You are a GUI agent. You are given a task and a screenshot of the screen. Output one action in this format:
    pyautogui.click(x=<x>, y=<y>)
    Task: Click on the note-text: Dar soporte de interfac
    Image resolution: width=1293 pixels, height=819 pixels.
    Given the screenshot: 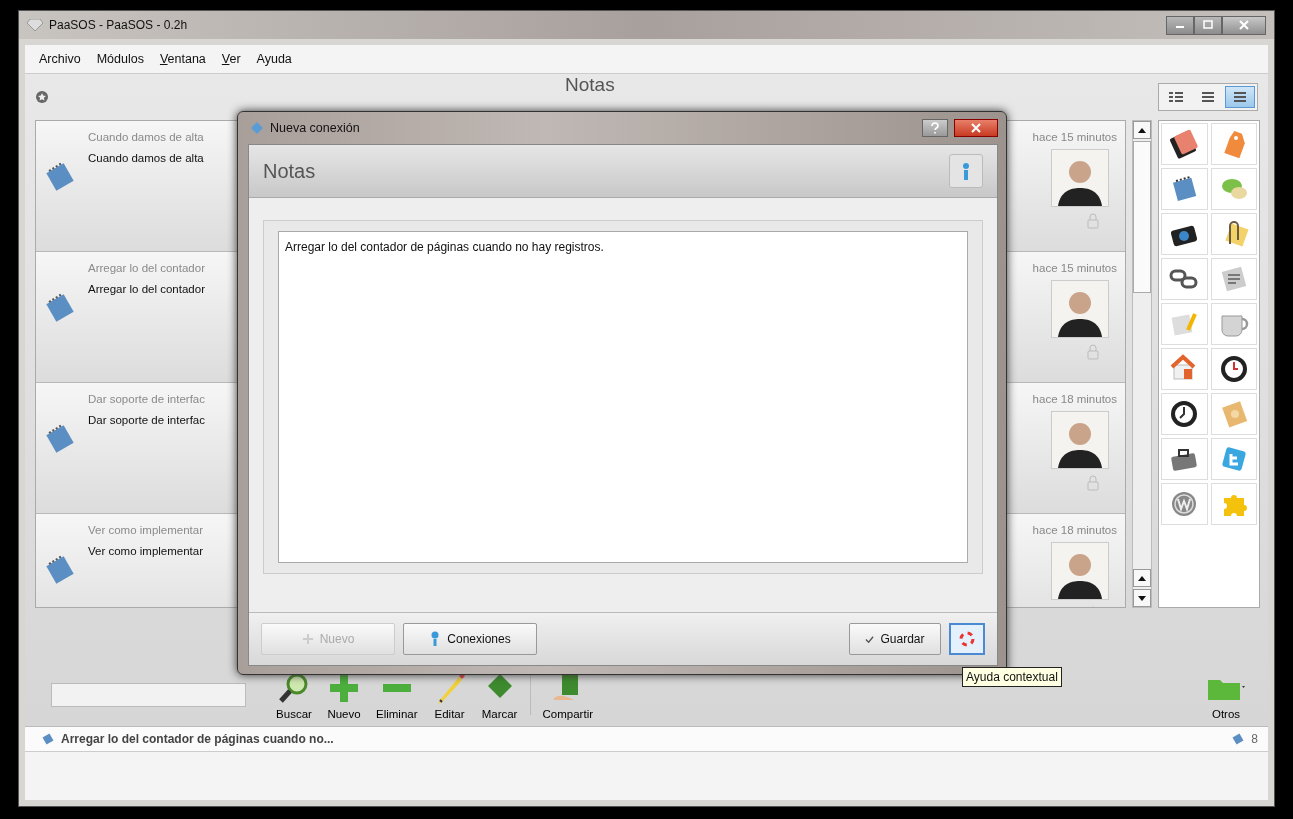 What is the action you would take?
    pyautogui.click(x=147, y=420)
    